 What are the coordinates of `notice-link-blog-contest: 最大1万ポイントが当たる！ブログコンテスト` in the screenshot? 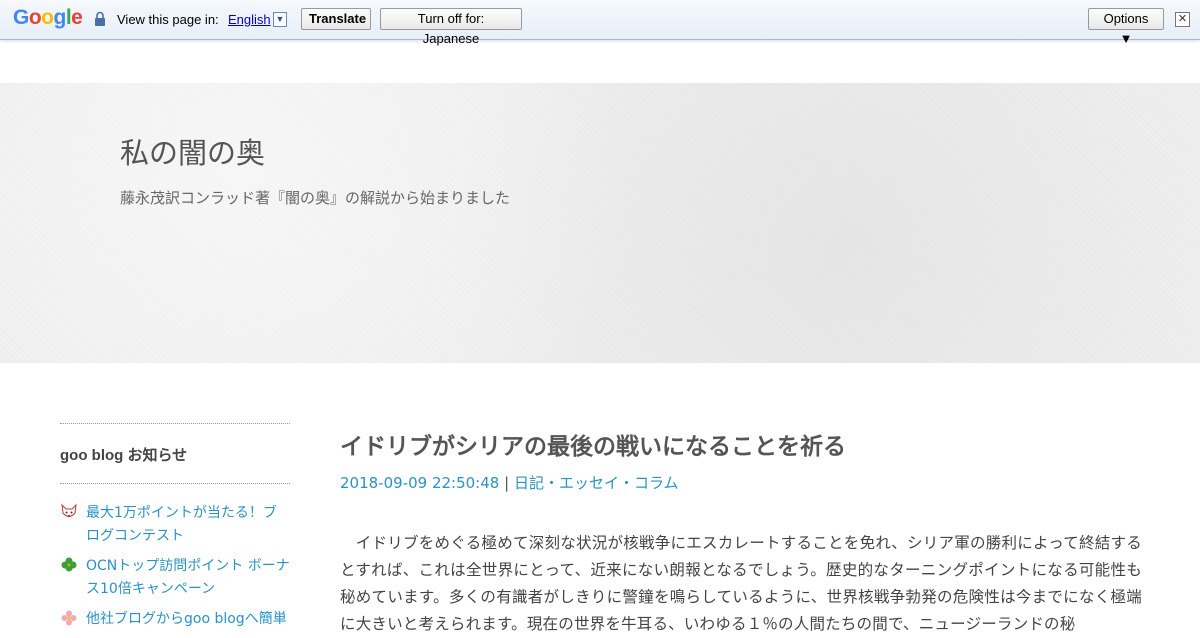 It's located at (181, 524).